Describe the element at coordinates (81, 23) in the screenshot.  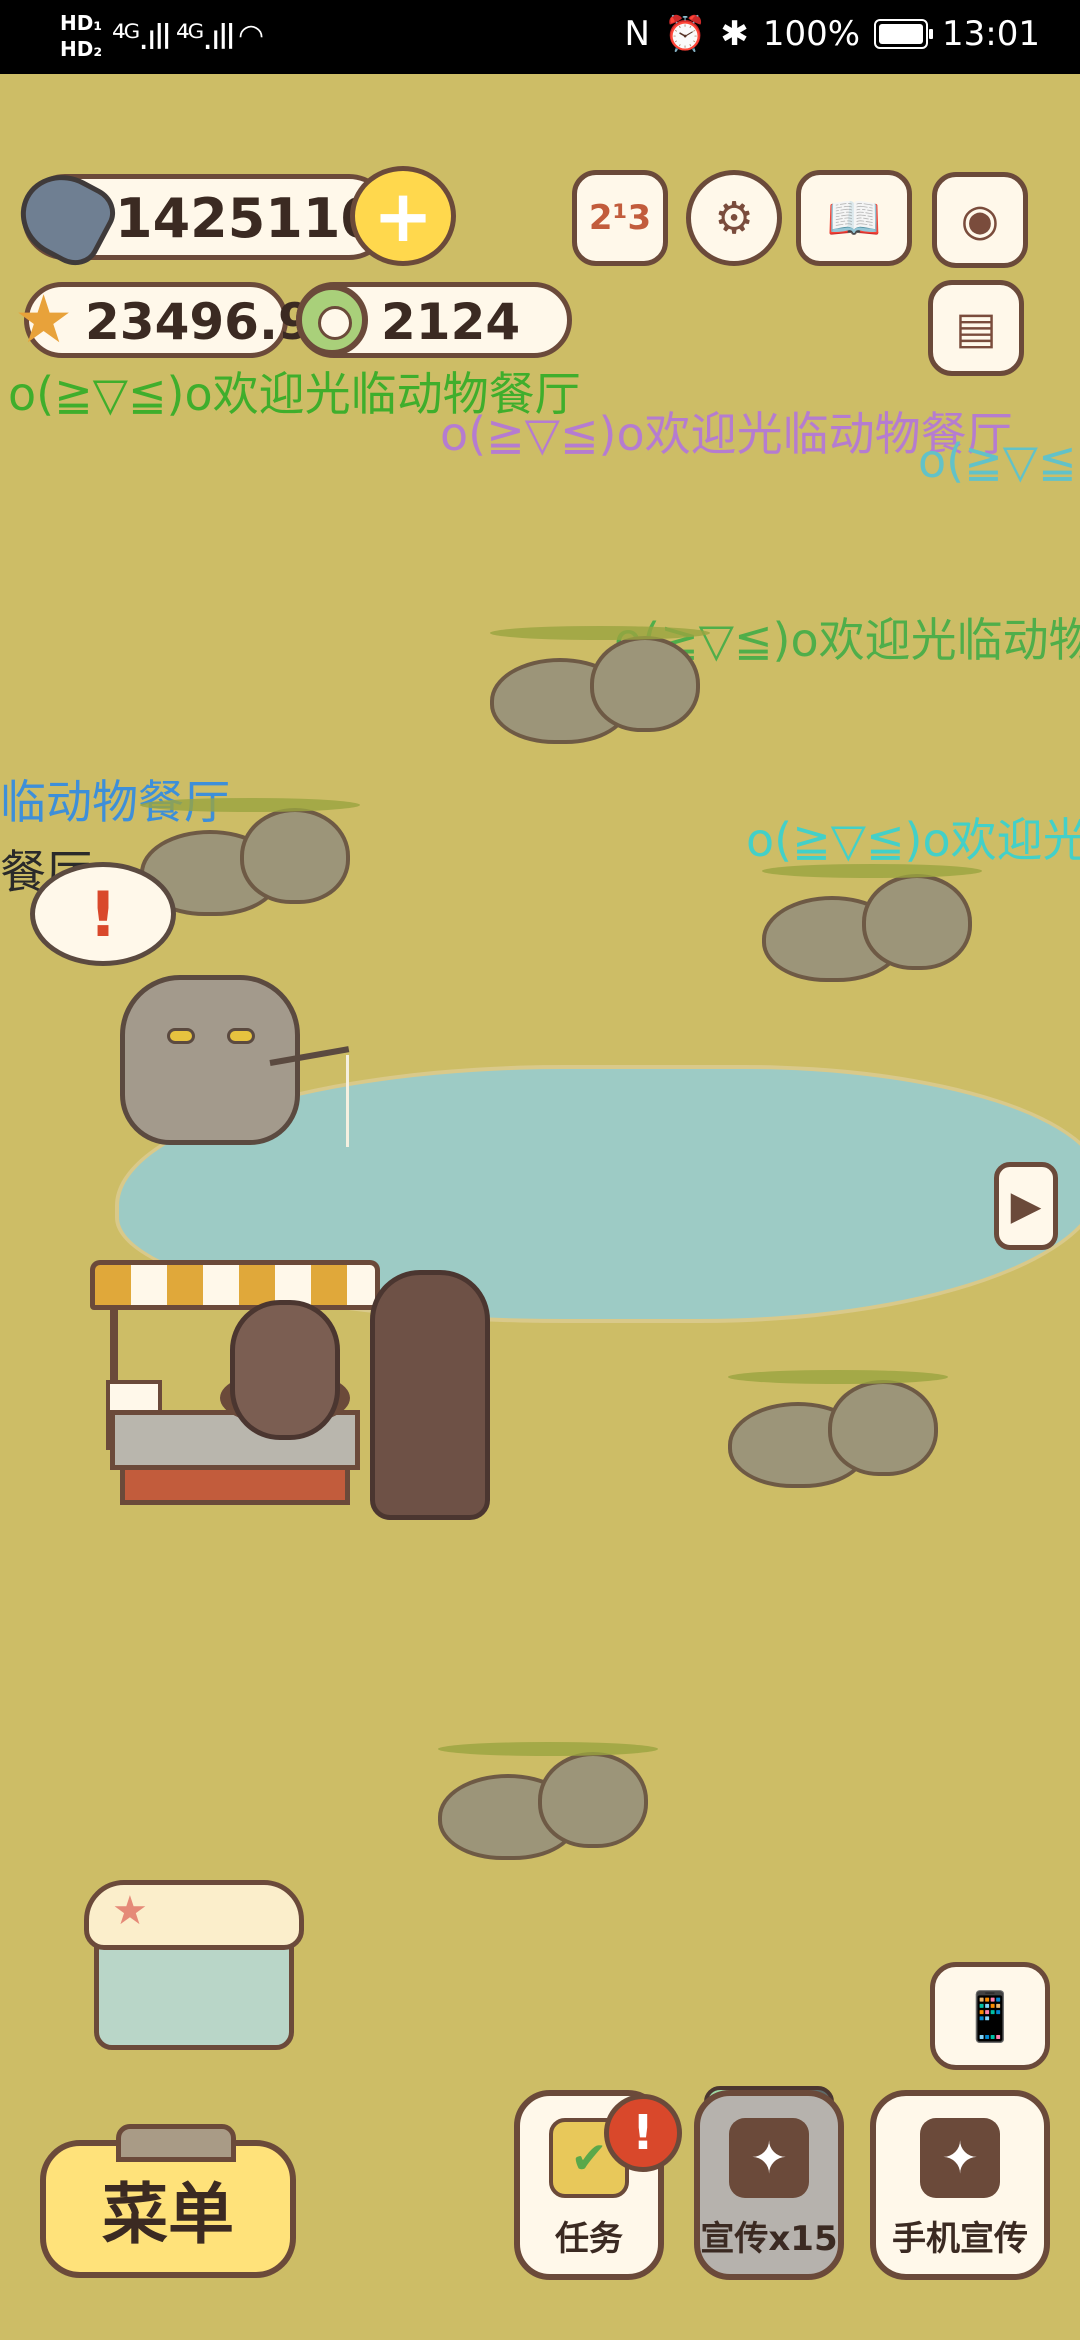
I see `hd1-badge: HD₁` at that location.